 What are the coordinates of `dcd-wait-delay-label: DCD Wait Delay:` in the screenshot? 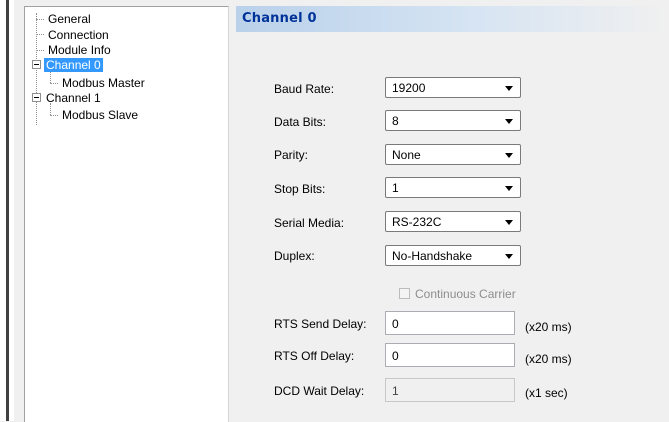 It's located at (319, 391).